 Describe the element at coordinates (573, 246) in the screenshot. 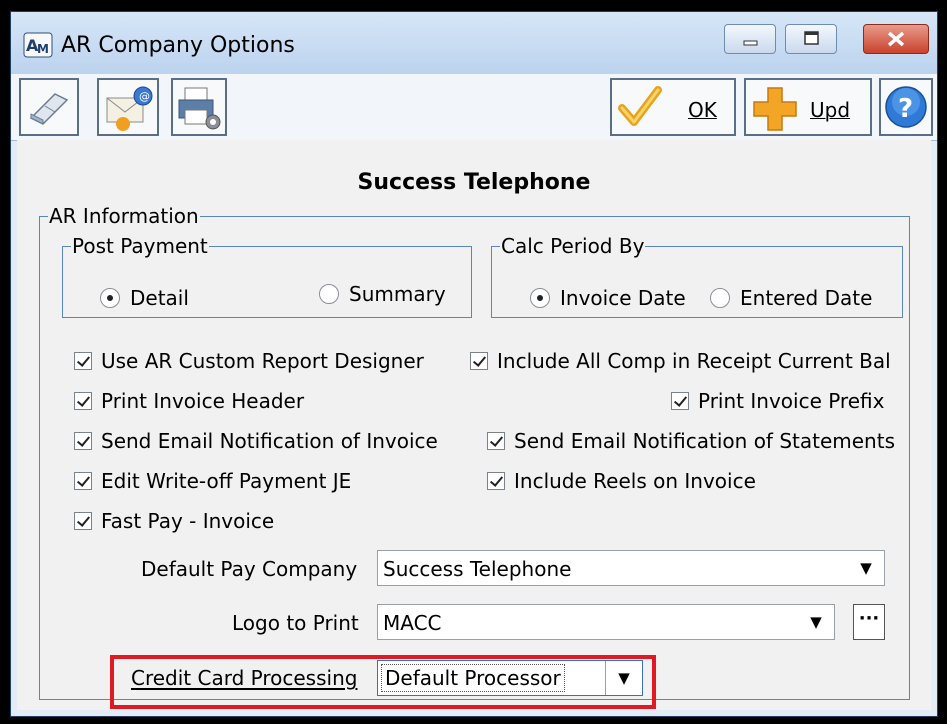

I see `calc-period-legend: Calc Period By` at that location.